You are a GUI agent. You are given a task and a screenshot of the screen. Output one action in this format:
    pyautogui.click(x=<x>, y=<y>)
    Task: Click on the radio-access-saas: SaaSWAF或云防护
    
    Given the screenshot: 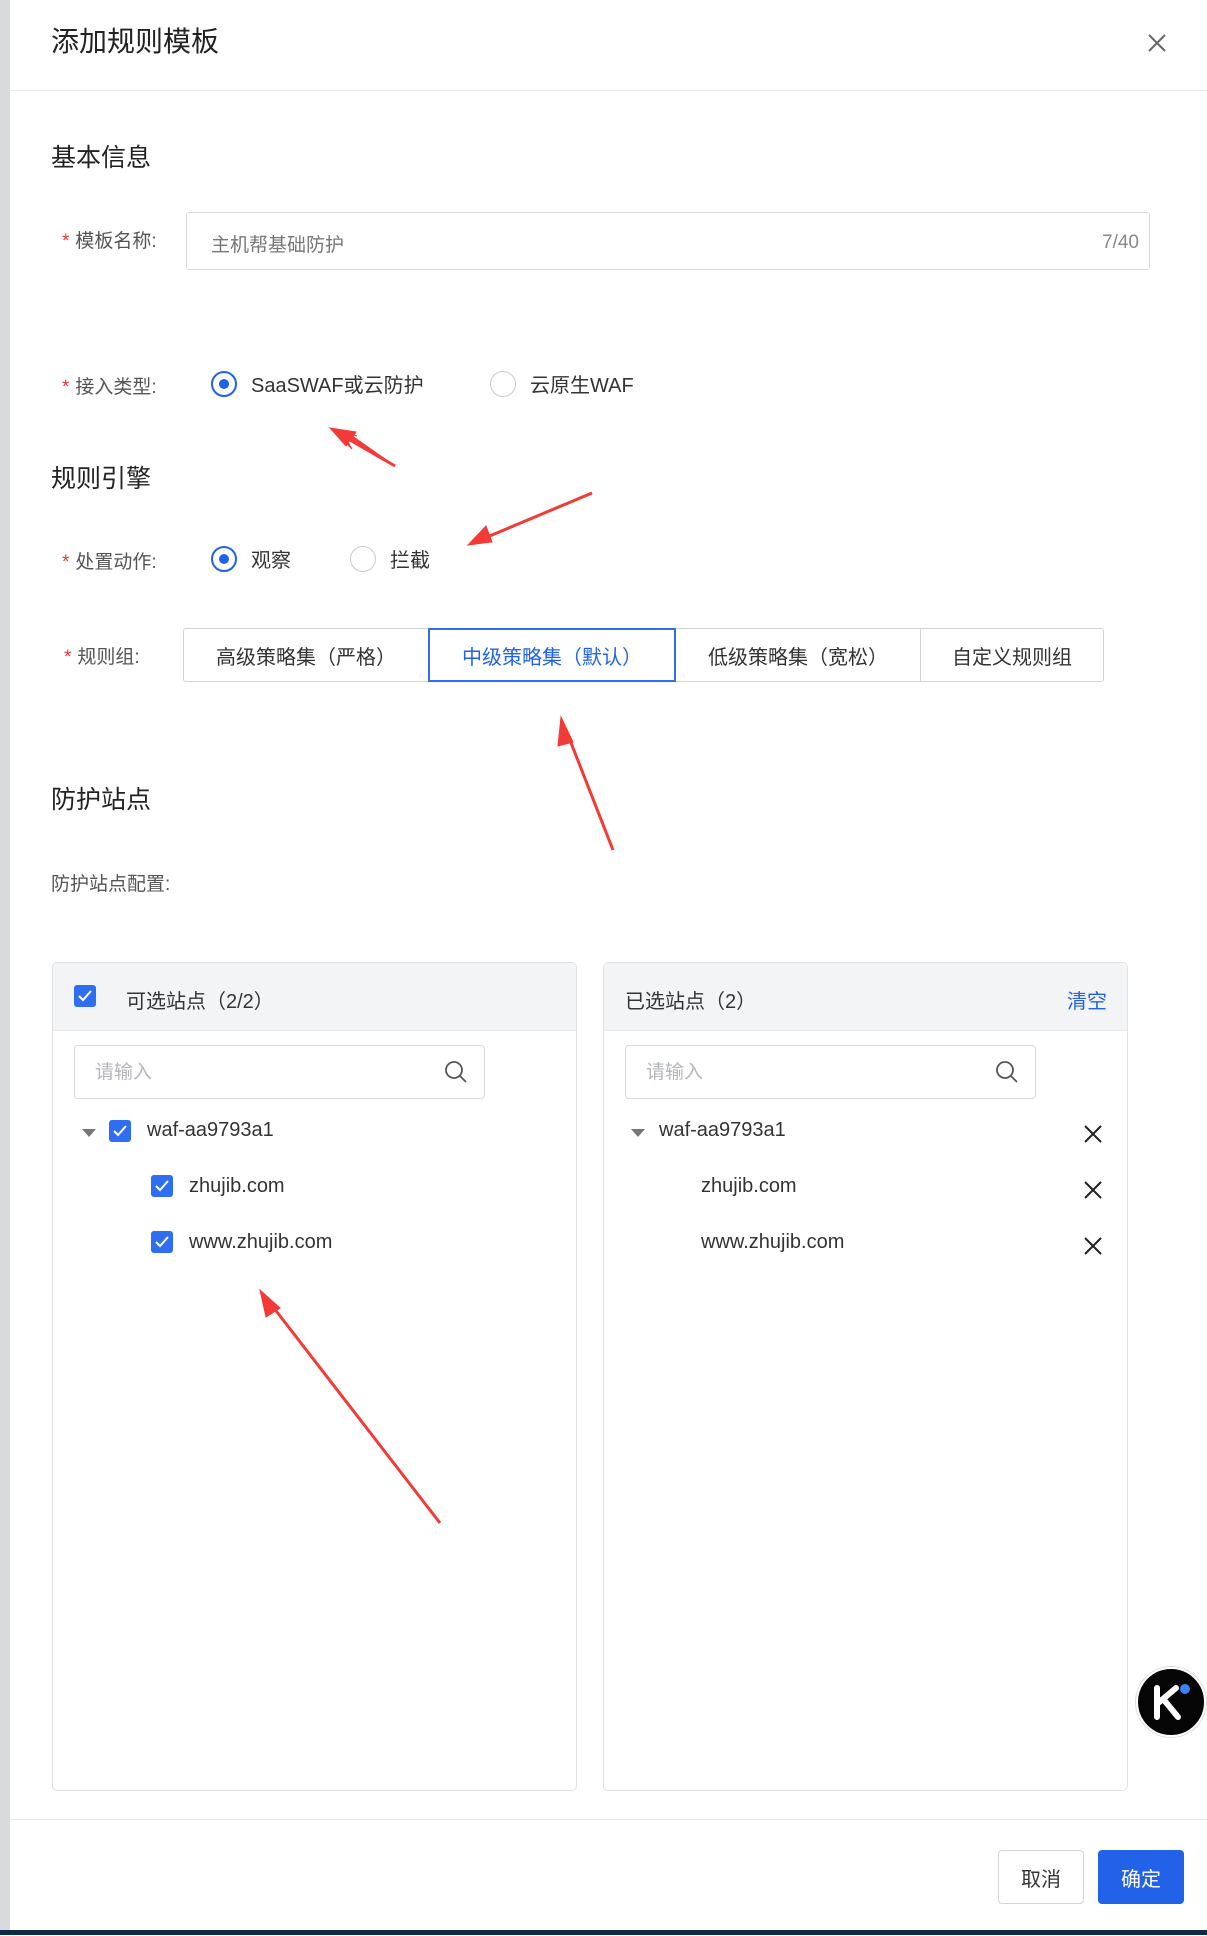 What is the action you would take?
    pyautogui.click(x=317, y=383)
    